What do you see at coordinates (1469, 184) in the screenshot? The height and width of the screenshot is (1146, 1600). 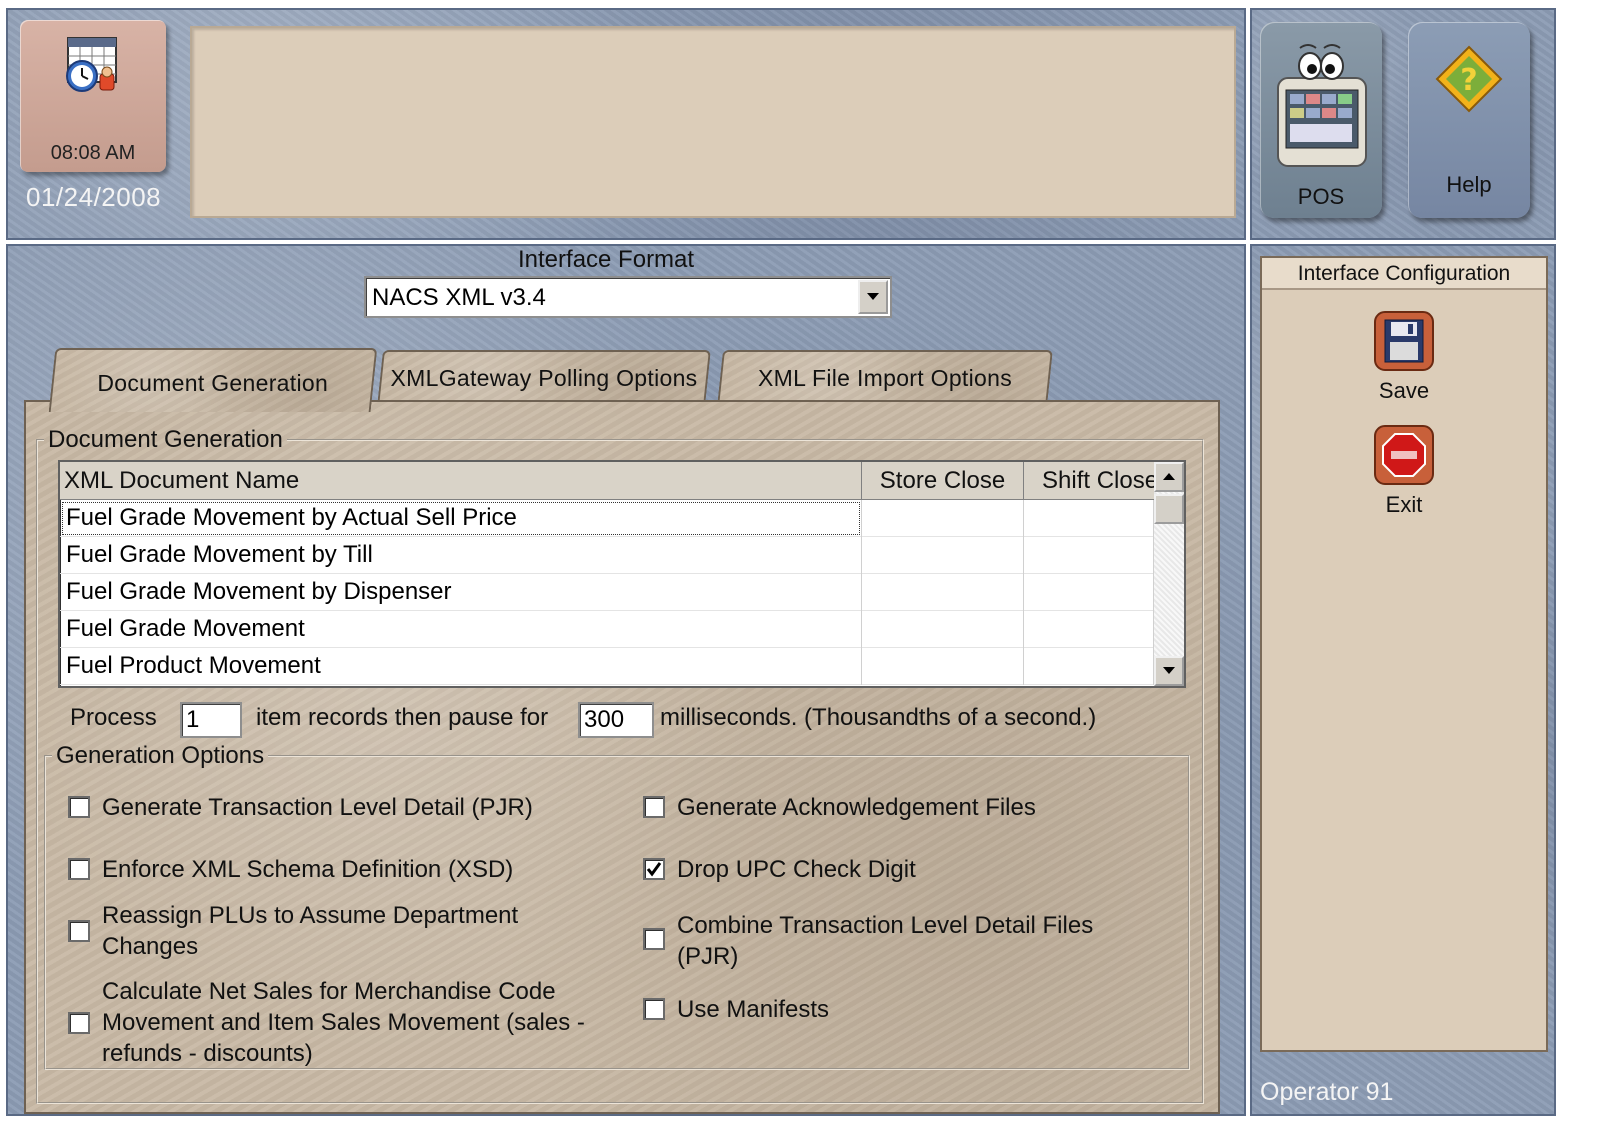 I see `help-label: Help` at bounding box center [1469, 184].